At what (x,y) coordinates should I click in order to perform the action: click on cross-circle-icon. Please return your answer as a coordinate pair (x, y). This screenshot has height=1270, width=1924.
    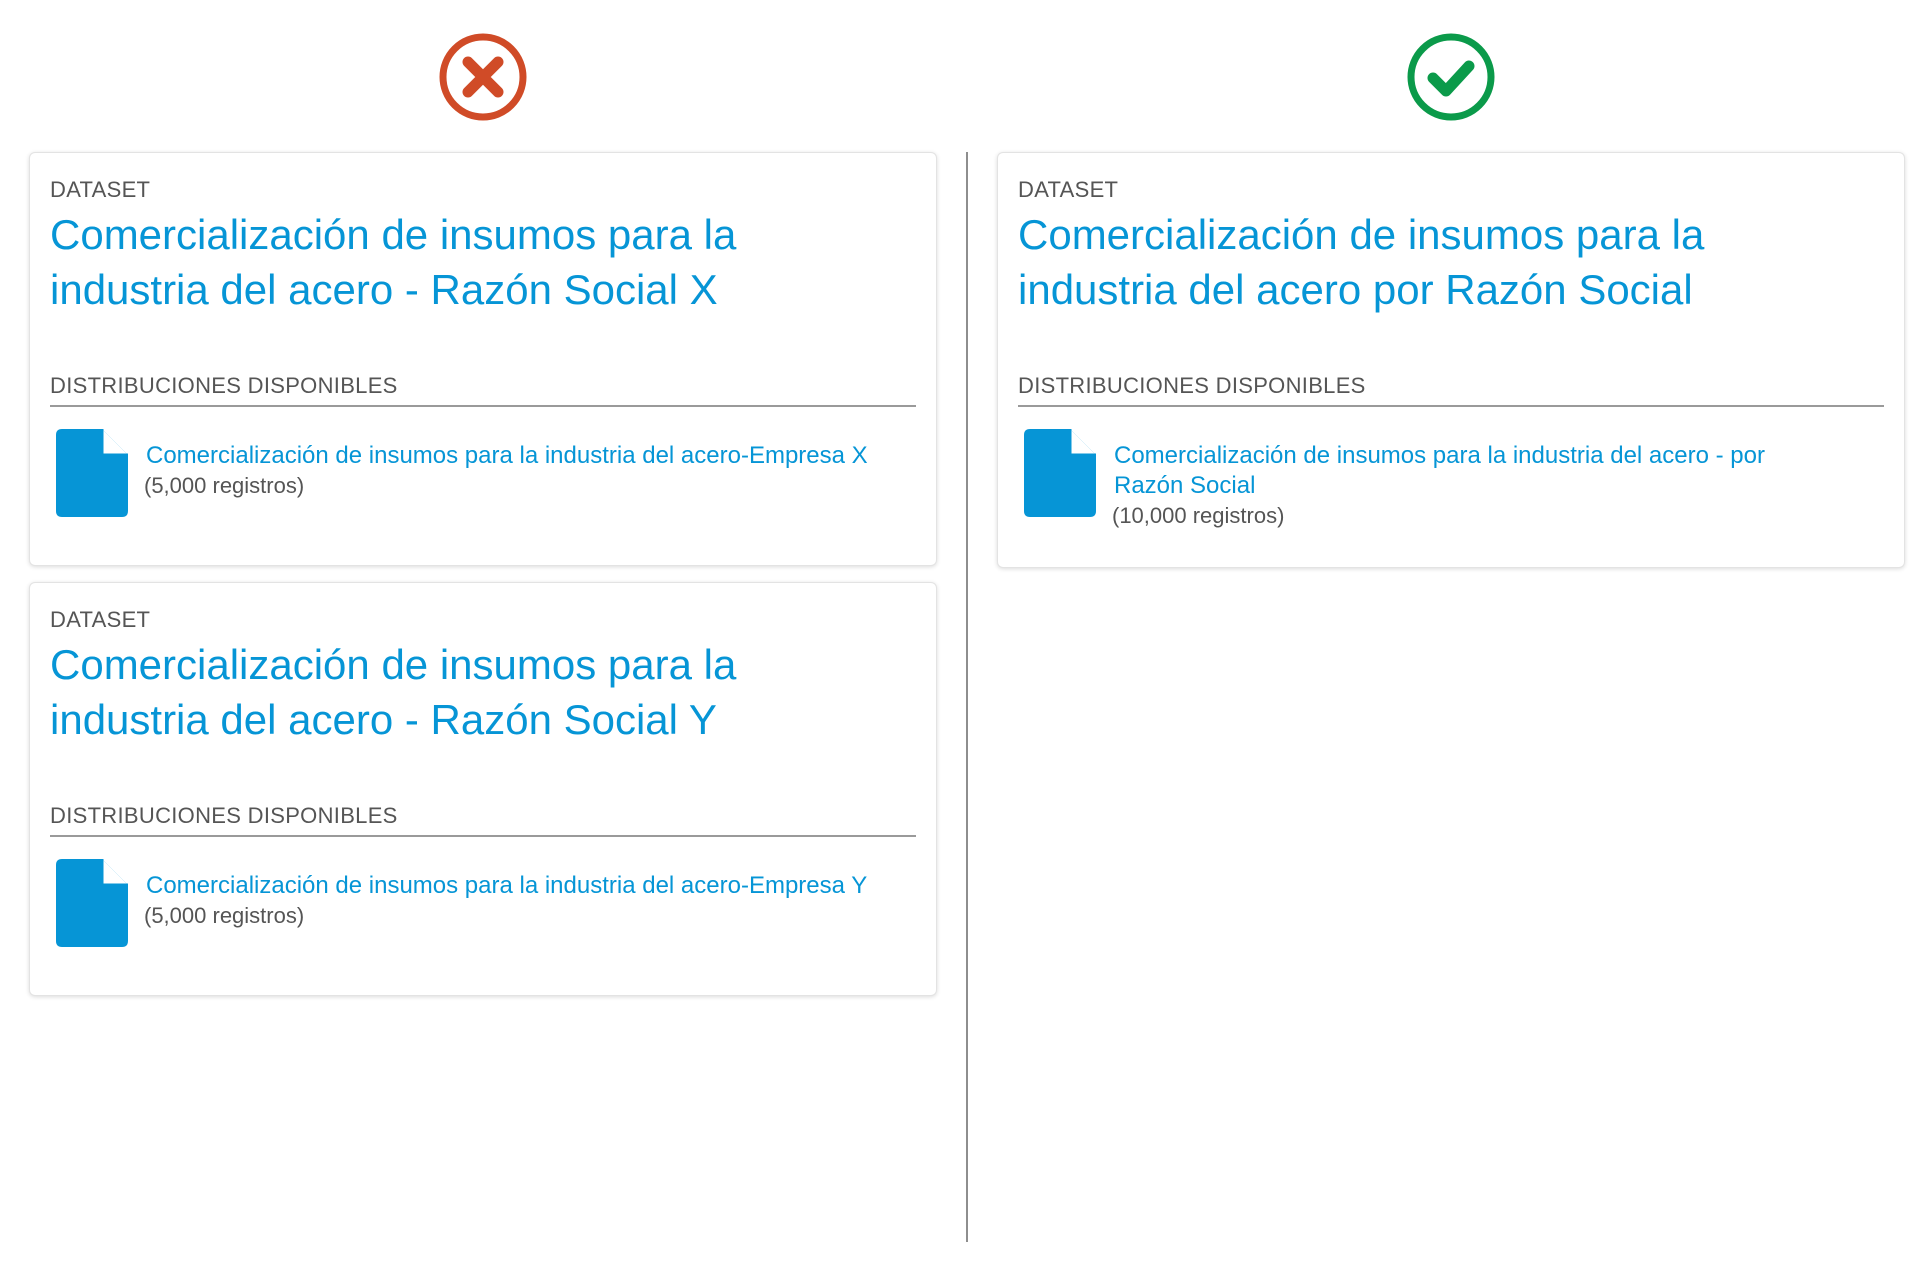
    Looking at the image, I should click on (483, 77).